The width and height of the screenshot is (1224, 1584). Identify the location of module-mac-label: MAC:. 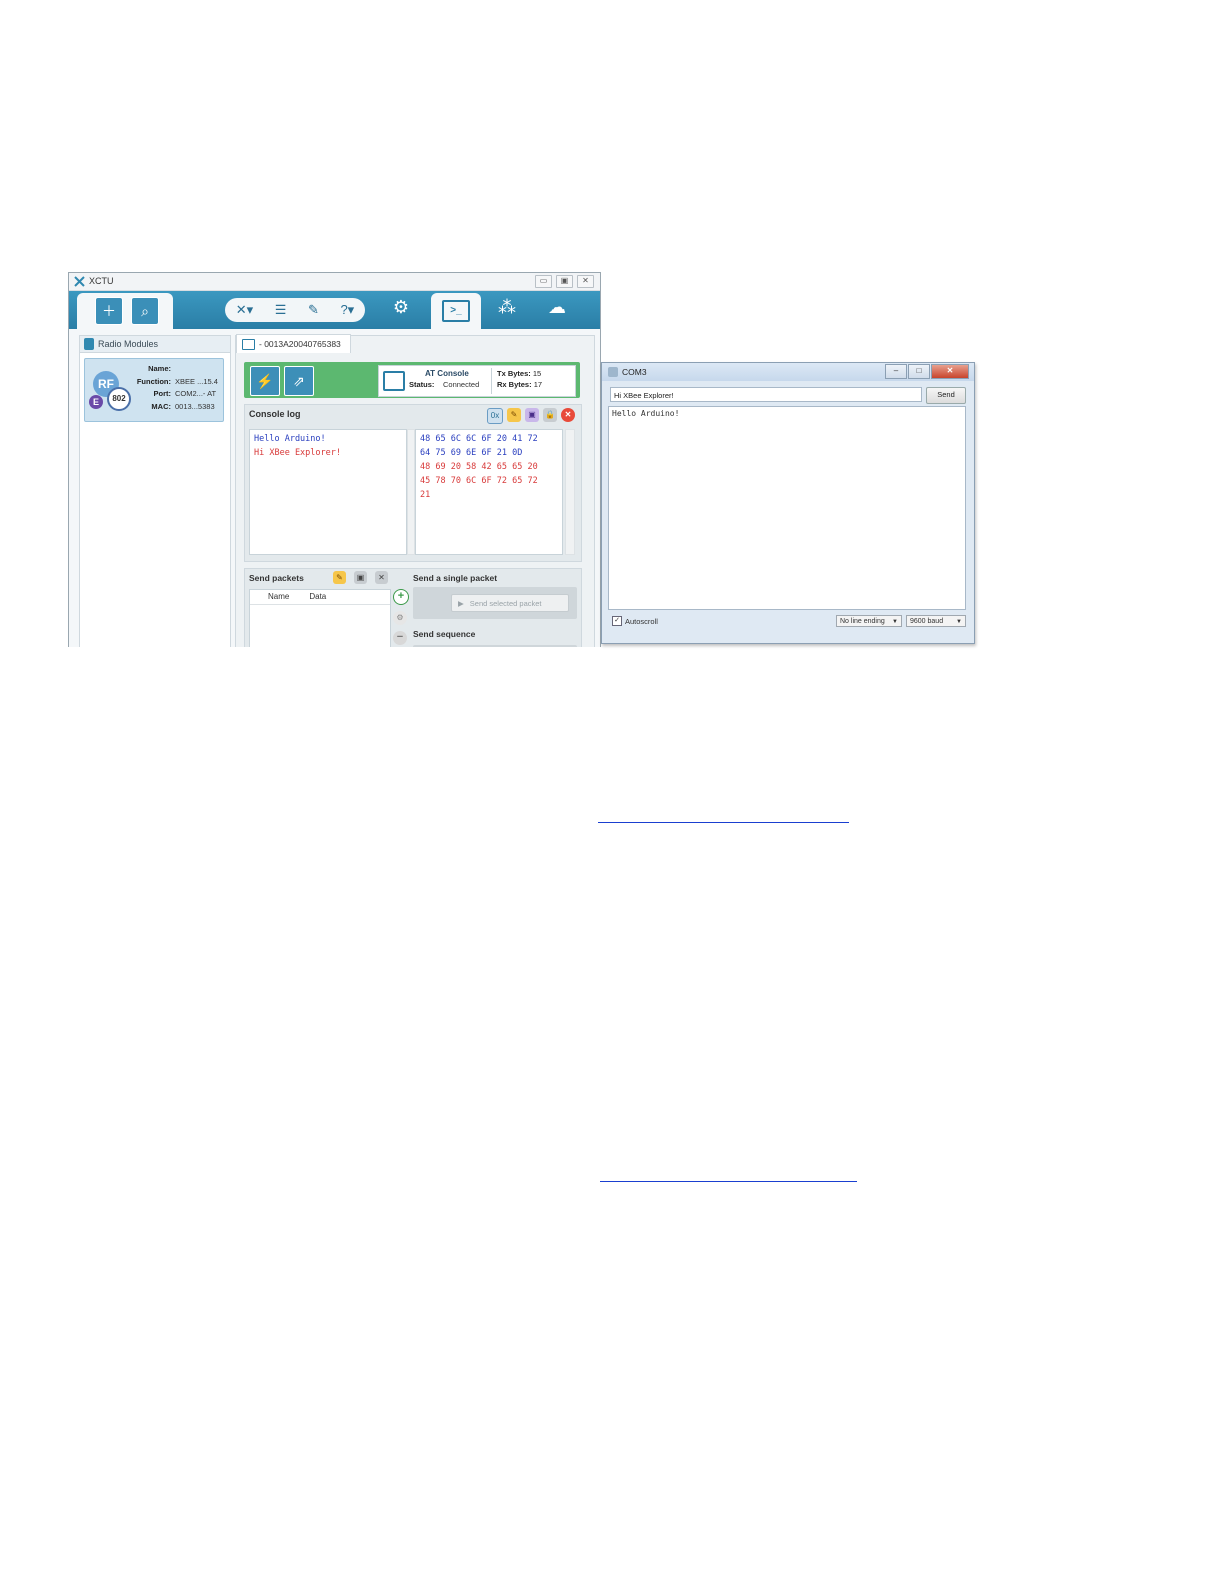
(161, 406).